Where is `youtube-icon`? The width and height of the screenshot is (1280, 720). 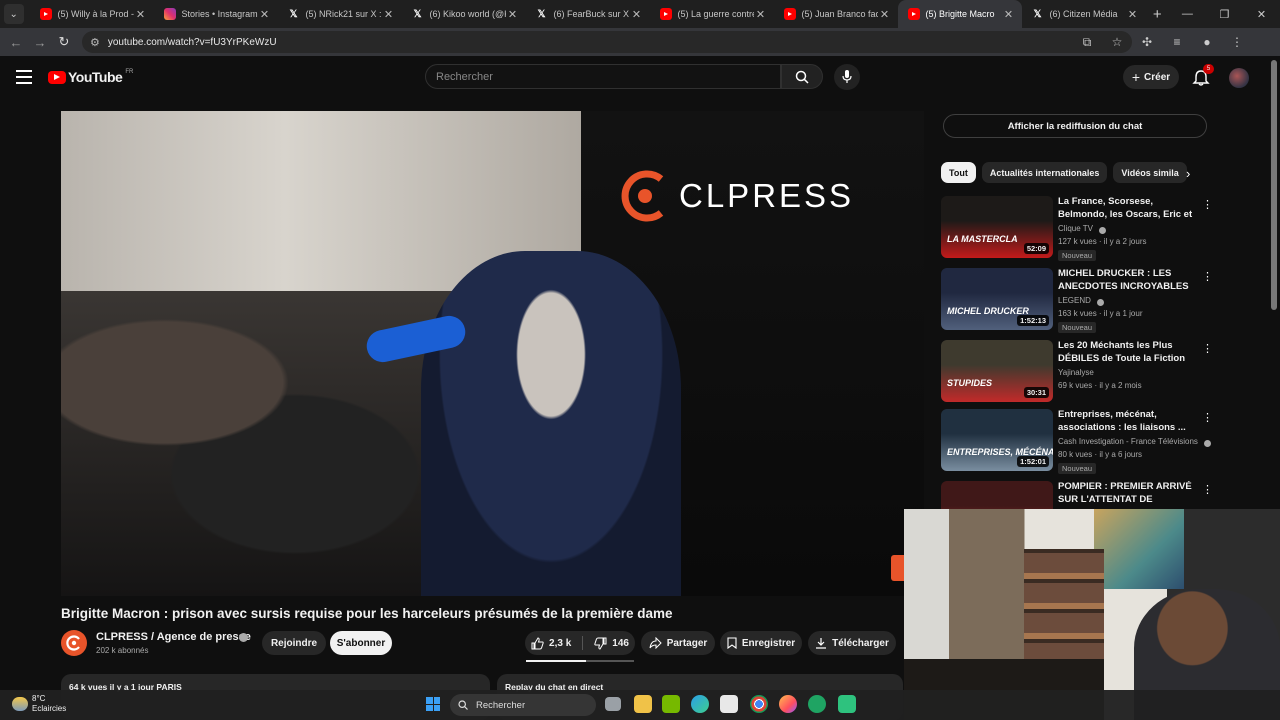 youtube-icon is located at coordinates (665, 14).